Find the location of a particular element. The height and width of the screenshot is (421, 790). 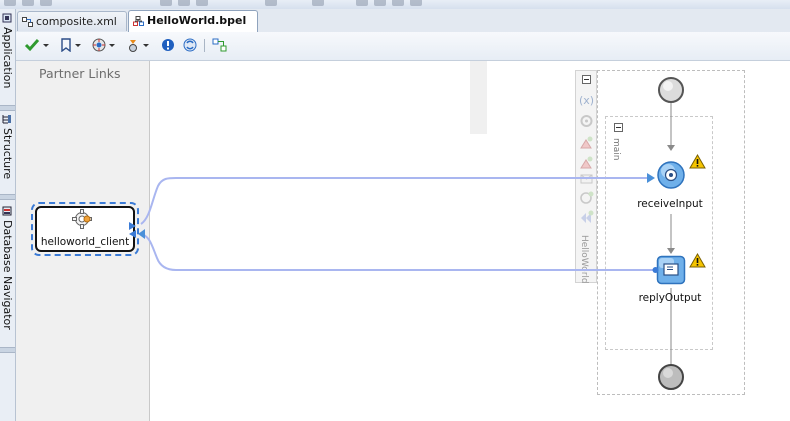

process-start-node is located at coordinates (671, 90).